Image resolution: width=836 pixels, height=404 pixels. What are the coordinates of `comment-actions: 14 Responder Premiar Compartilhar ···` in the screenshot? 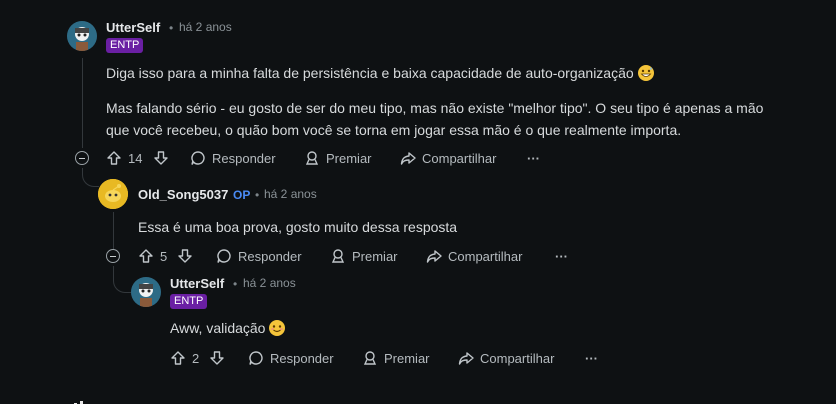 It's located at (326, 158).